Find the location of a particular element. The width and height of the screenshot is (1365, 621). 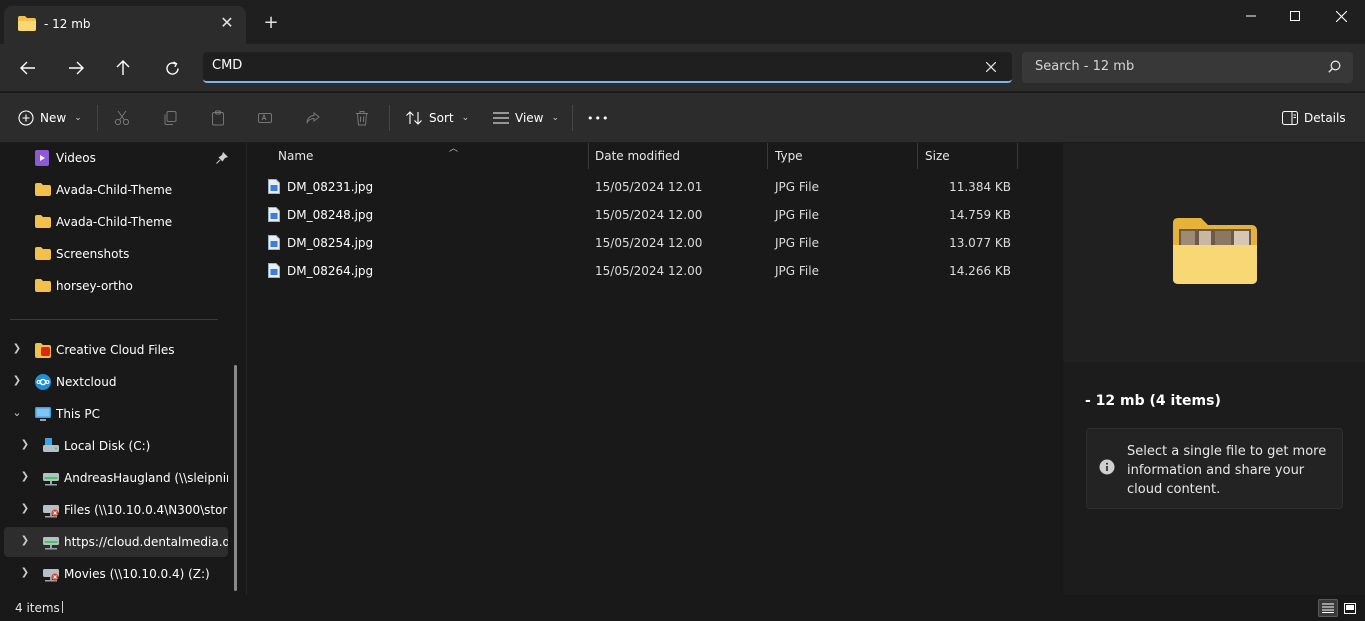

sidebar-item-creative-cloud: ❯ Creative Cloud Files is located at coordinates (116, 350).